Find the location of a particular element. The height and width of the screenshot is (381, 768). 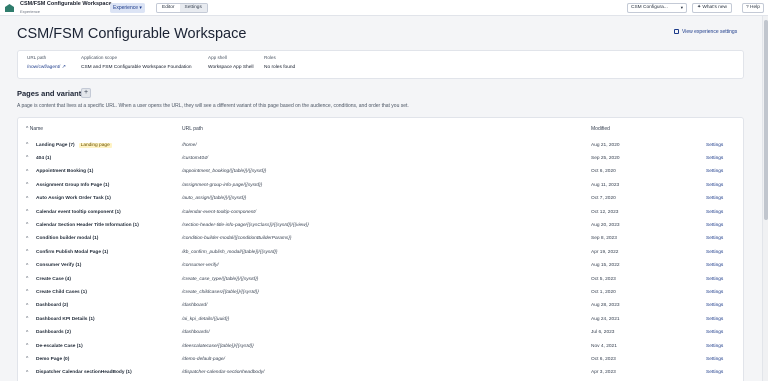

page-url-path: /create_childcases/{{table}}/{{sysId}} is located at coordinates (220, 292).